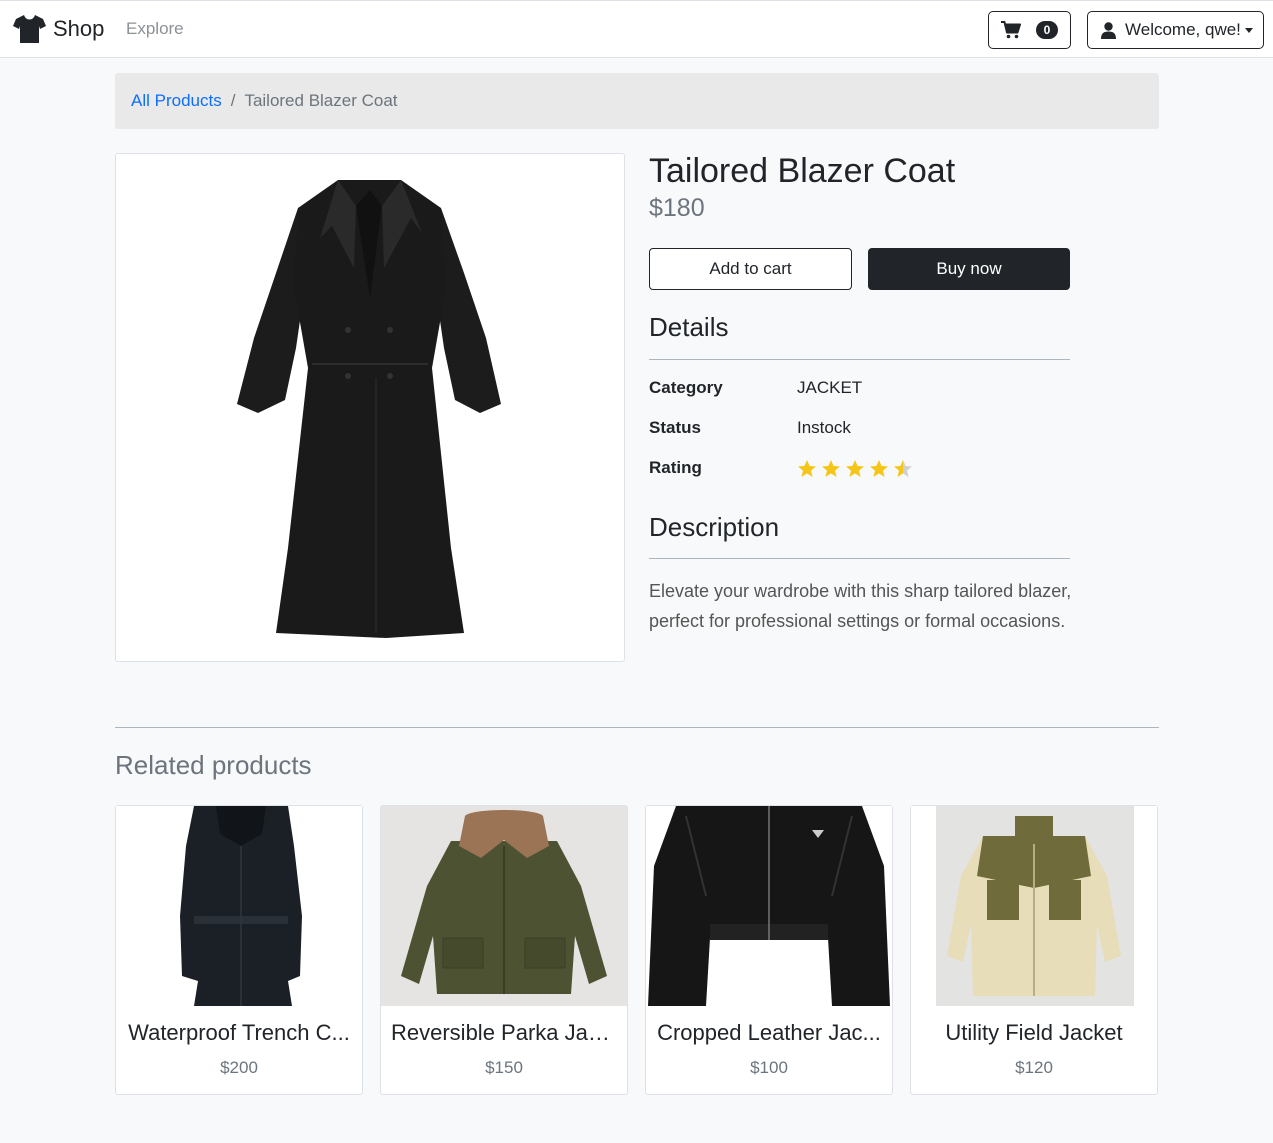 The height and width of the screenshot is (1143, 1273). Describe the element at coordinates (1029, 30) in the screenshot. I see `cart-button: 0` at that location.